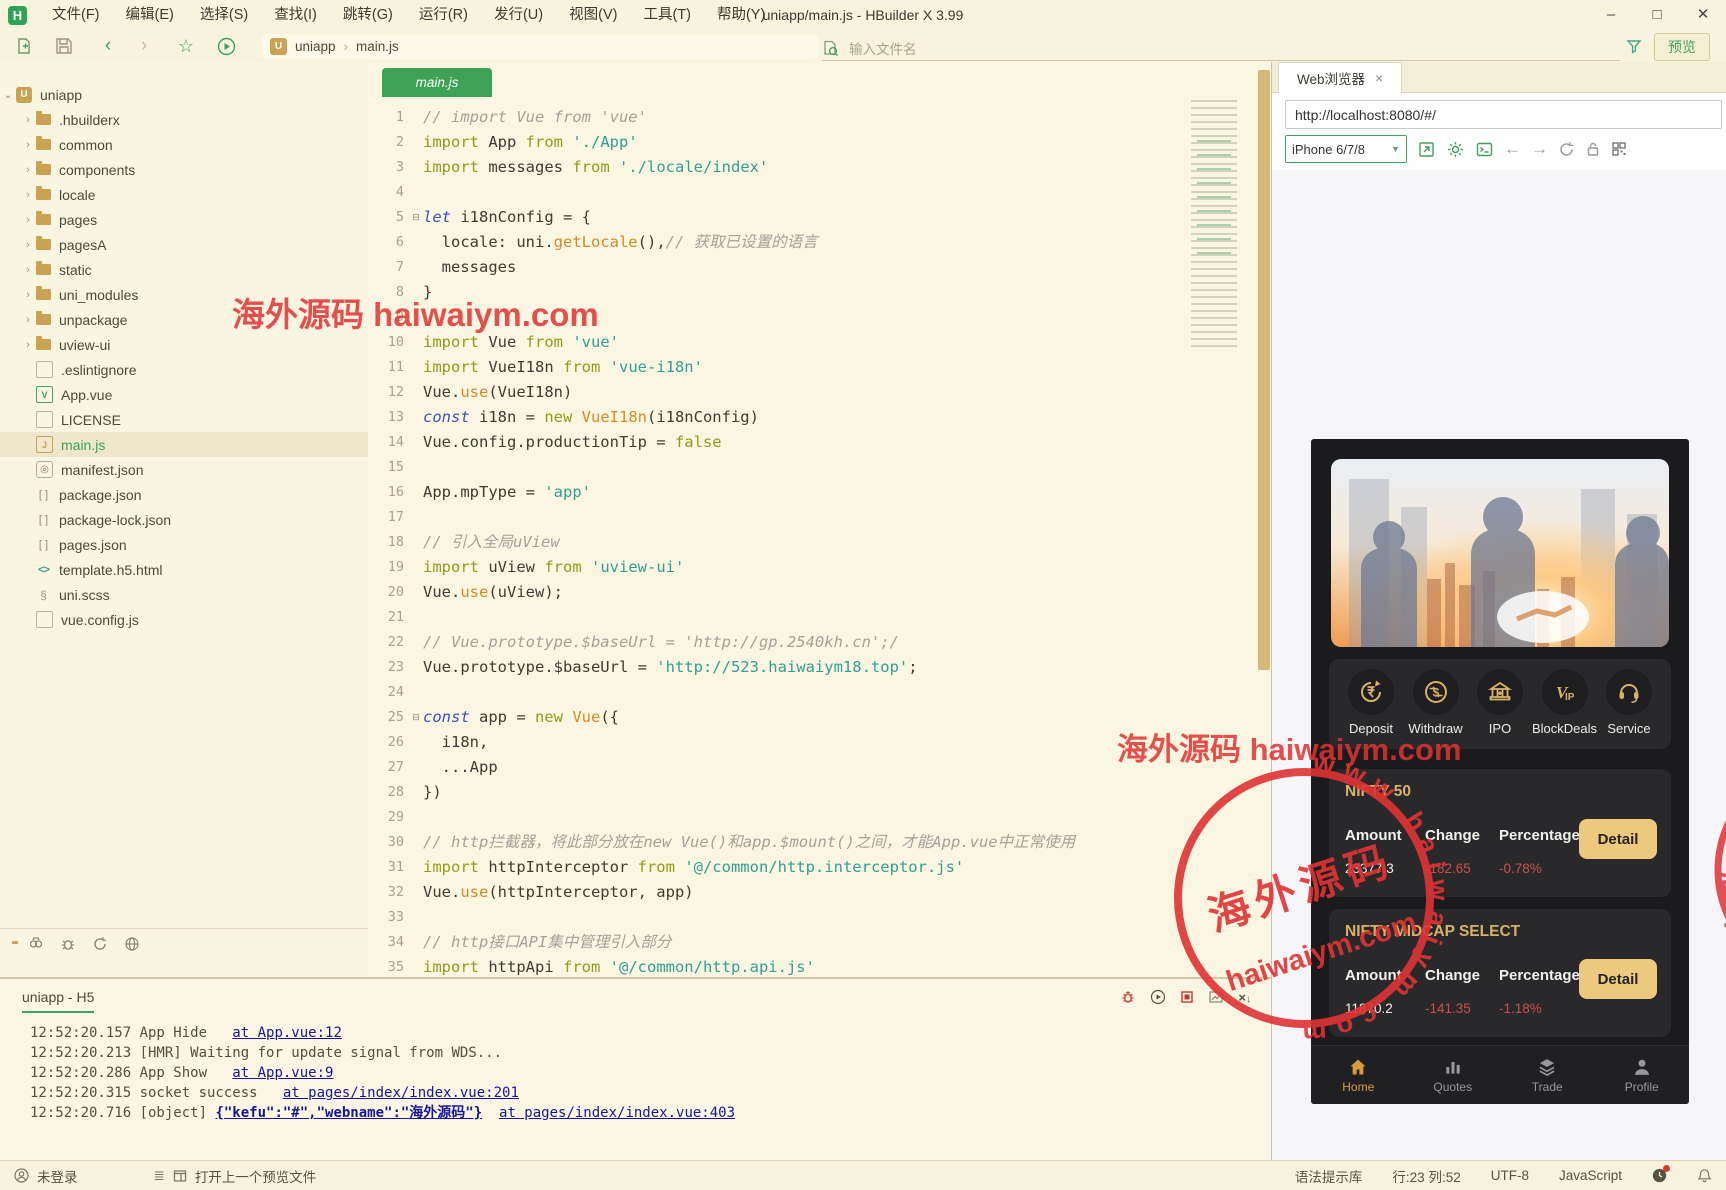 This screenshot has height=1190, width=1726. I want to click on tree-folder-components: › components, so click(184, 169).